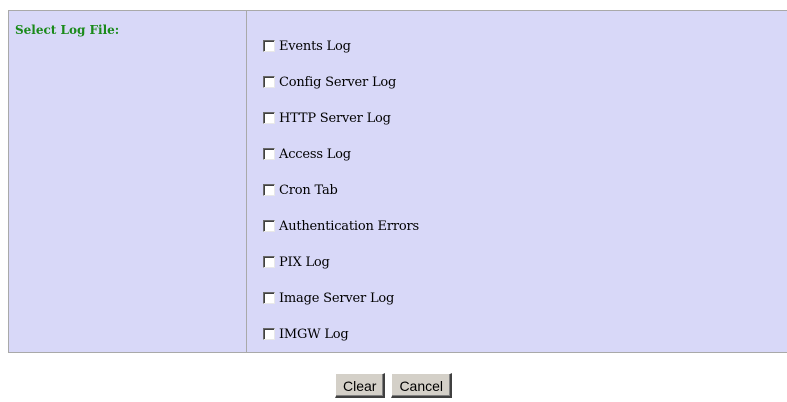 Image resolution: width=787 pixels, height=402 pixels. I want to click on option-image-server-log: Image Server Log, so click(517, 298).